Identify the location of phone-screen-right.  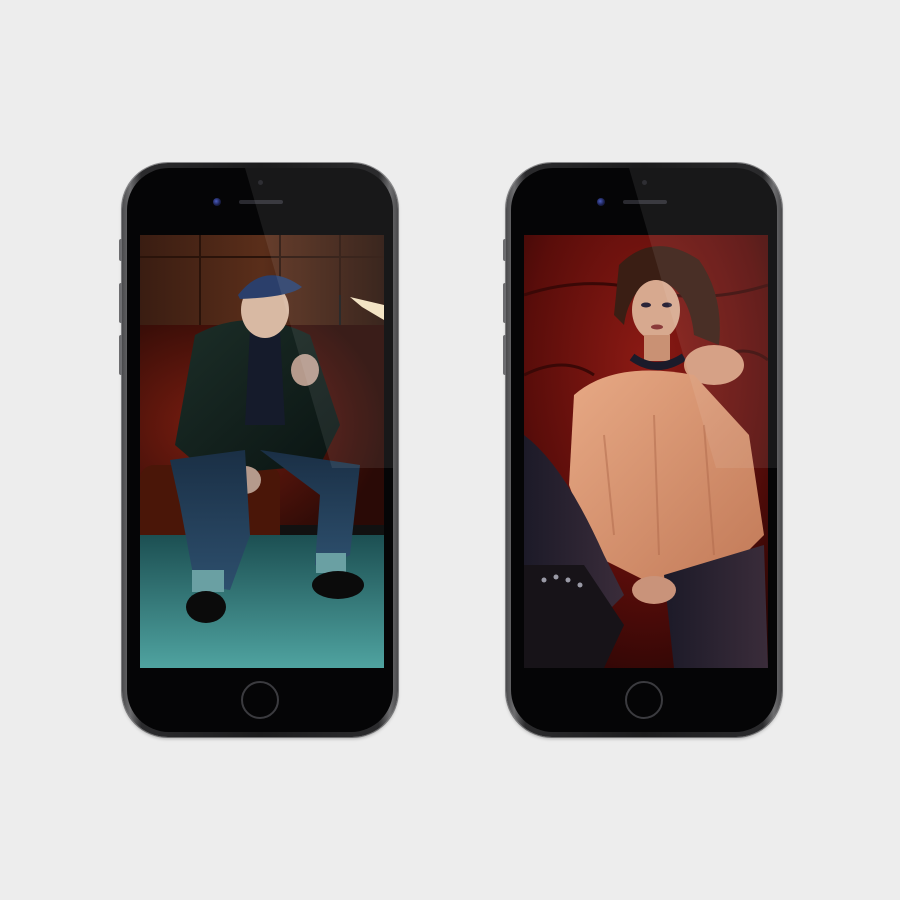
(646, 451).